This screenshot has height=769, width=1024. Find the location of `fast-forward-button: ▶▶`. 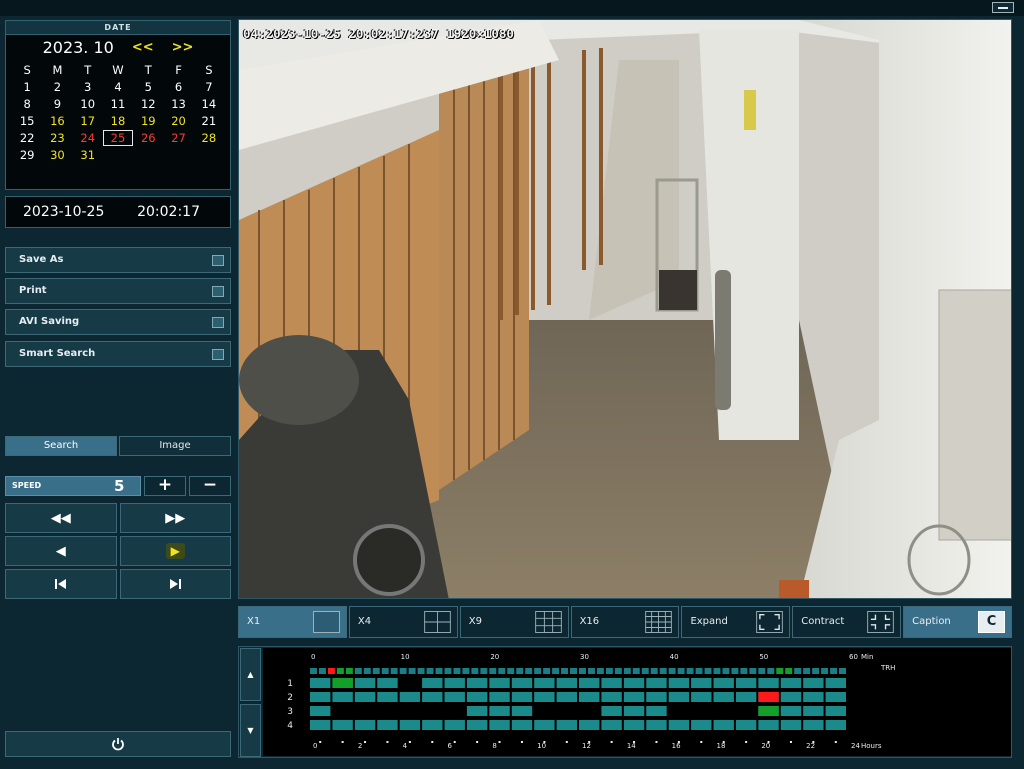

fast-forward-button: ▶▶ is located at coordinates (175, 518).